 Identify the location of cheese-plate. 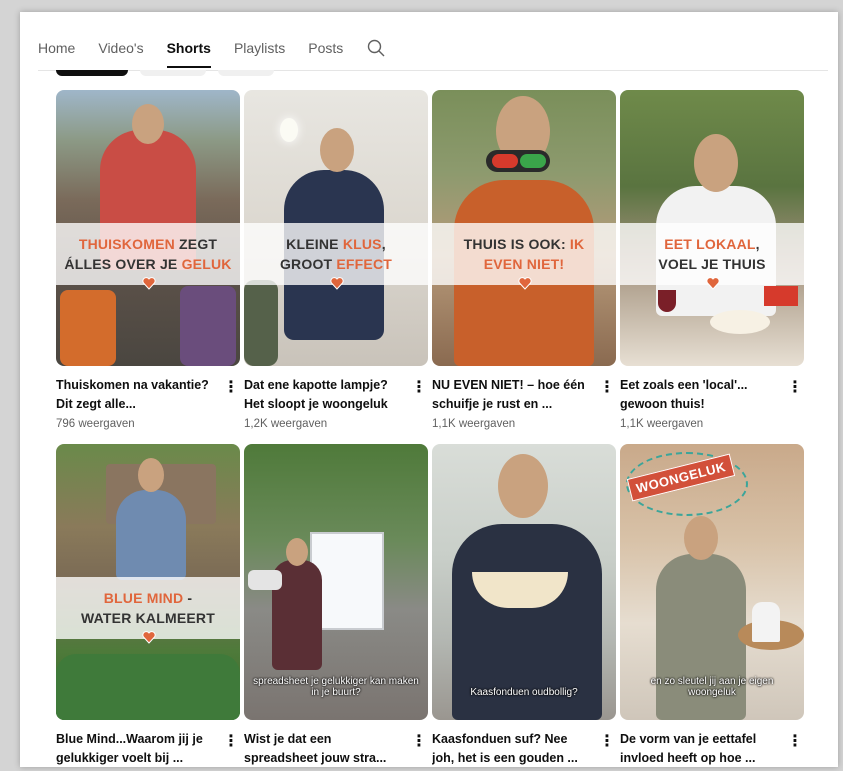
(740, 322).